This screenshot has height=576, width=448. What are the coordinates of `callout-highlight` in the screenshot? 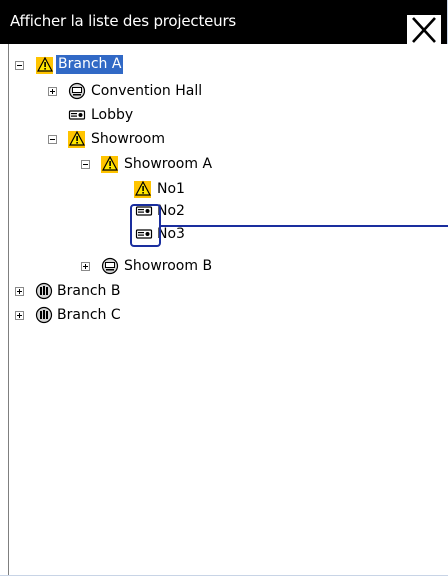 It's located at (145, 225).